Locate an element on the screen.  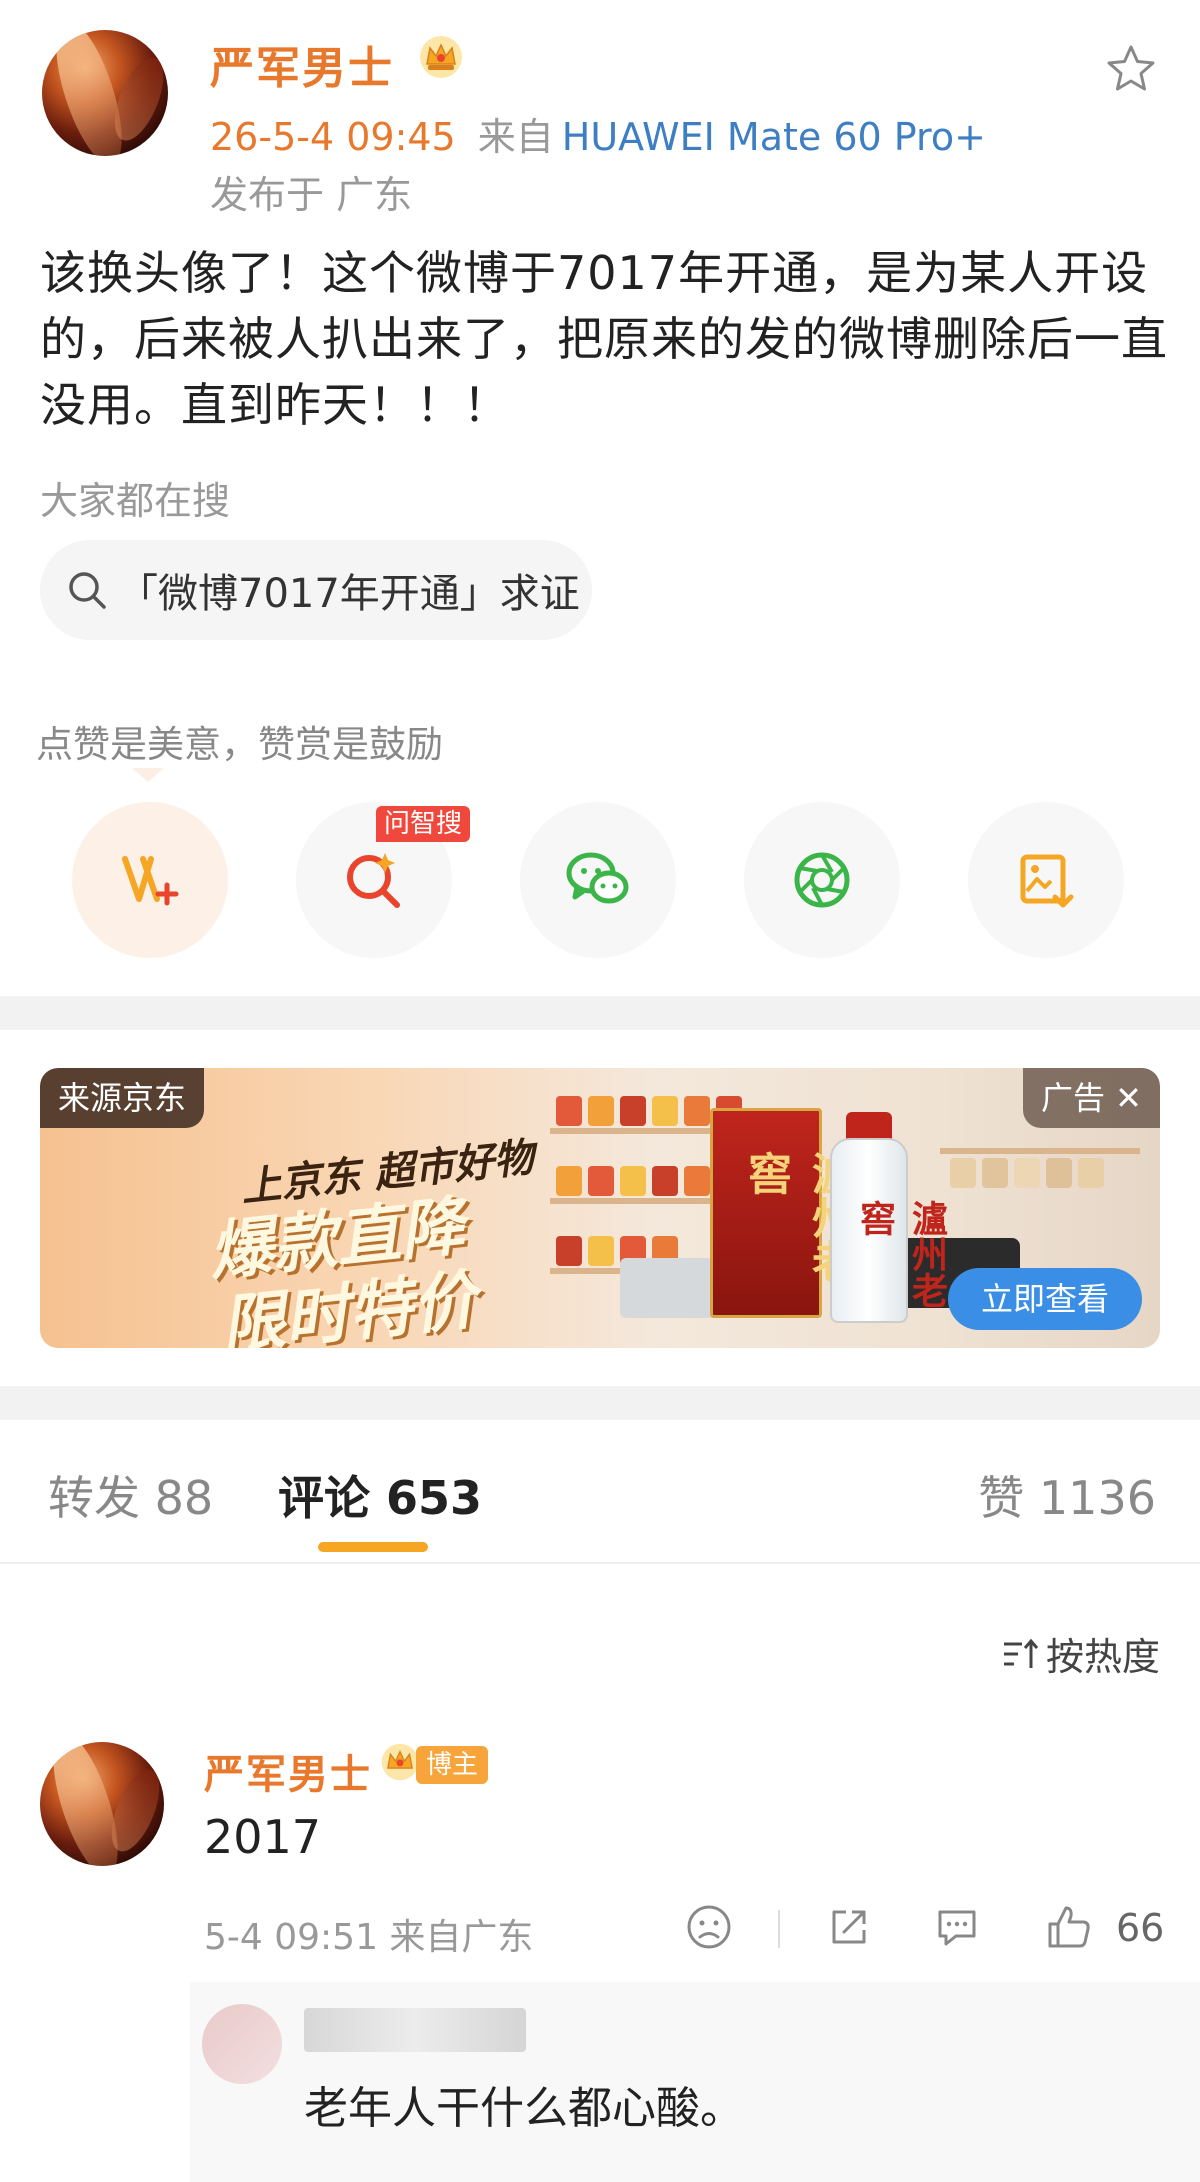
action-separator is located at coordinates (779, 1929).